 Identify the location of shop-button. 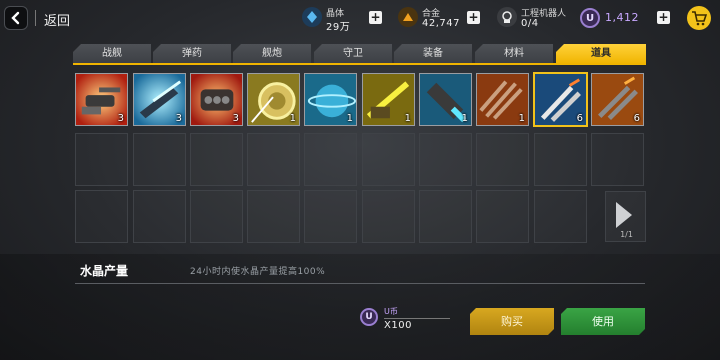
(699, 18).